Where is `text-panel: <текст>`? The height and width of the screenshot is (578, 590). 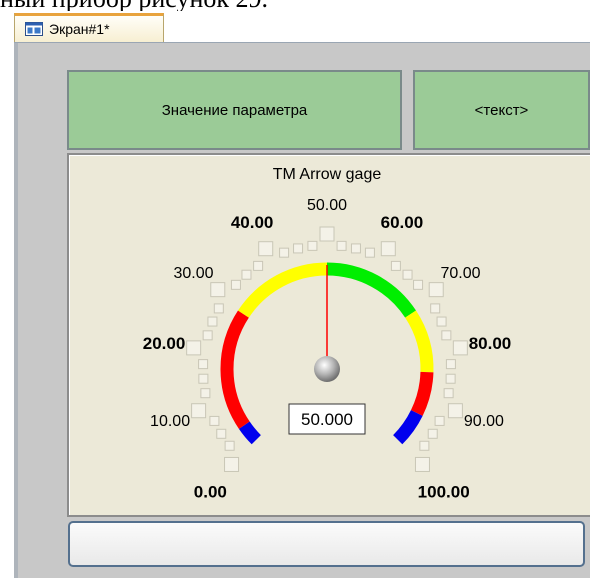
text-panel: <текст> is located at coordinates (501, 110).